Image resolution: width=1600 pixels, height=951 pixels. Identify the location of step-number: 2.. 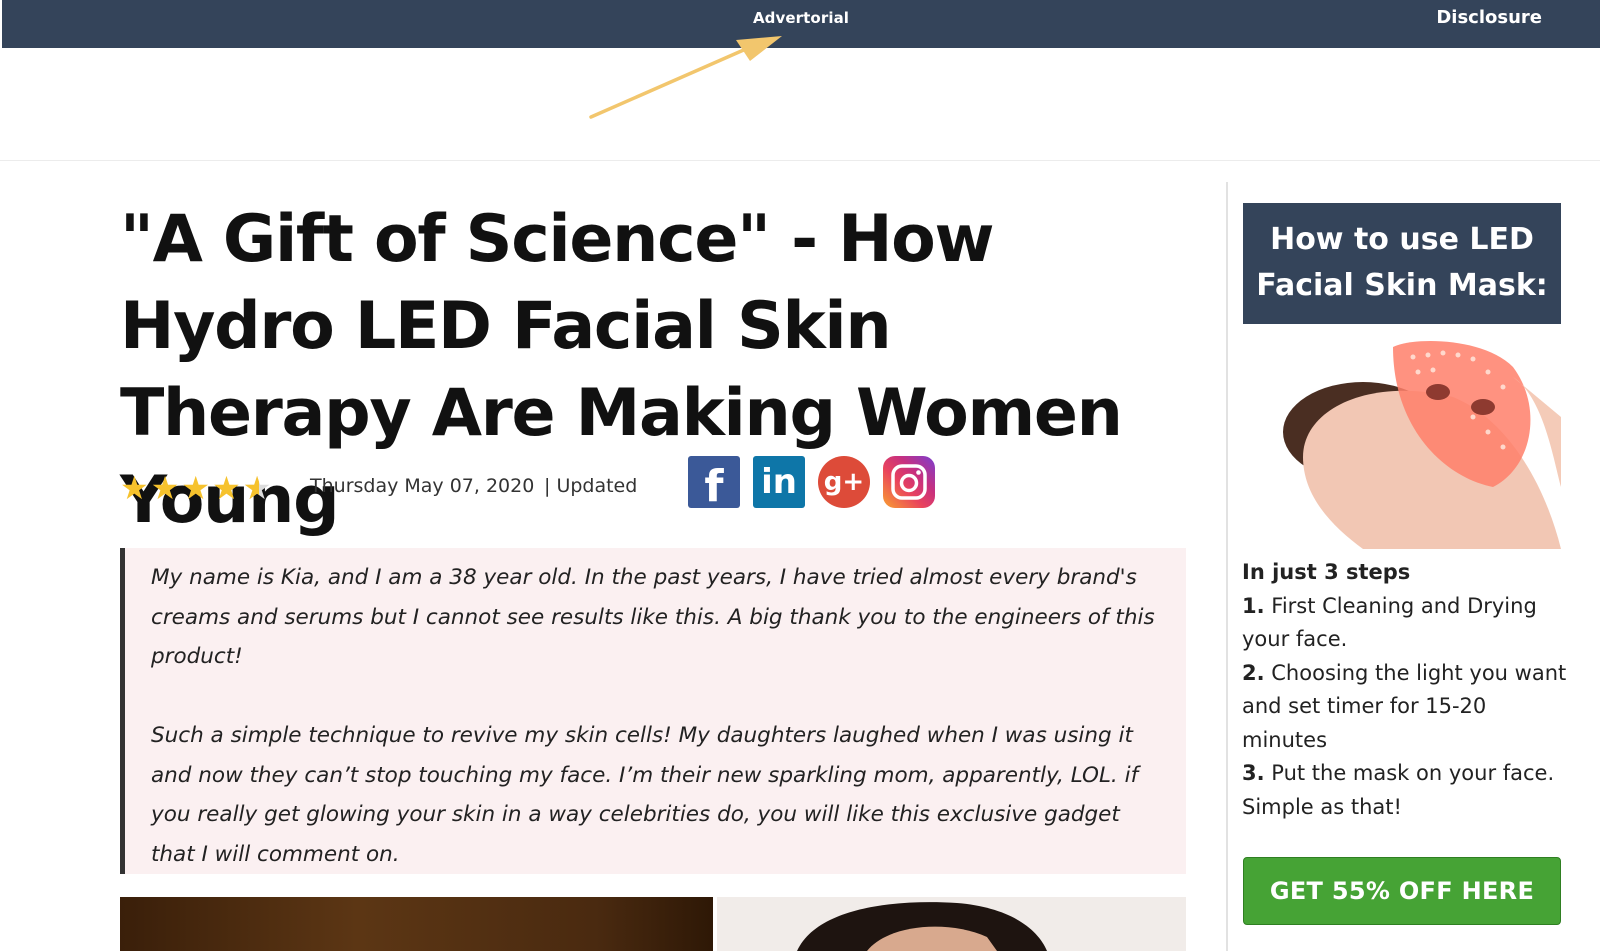
(1253, 672).